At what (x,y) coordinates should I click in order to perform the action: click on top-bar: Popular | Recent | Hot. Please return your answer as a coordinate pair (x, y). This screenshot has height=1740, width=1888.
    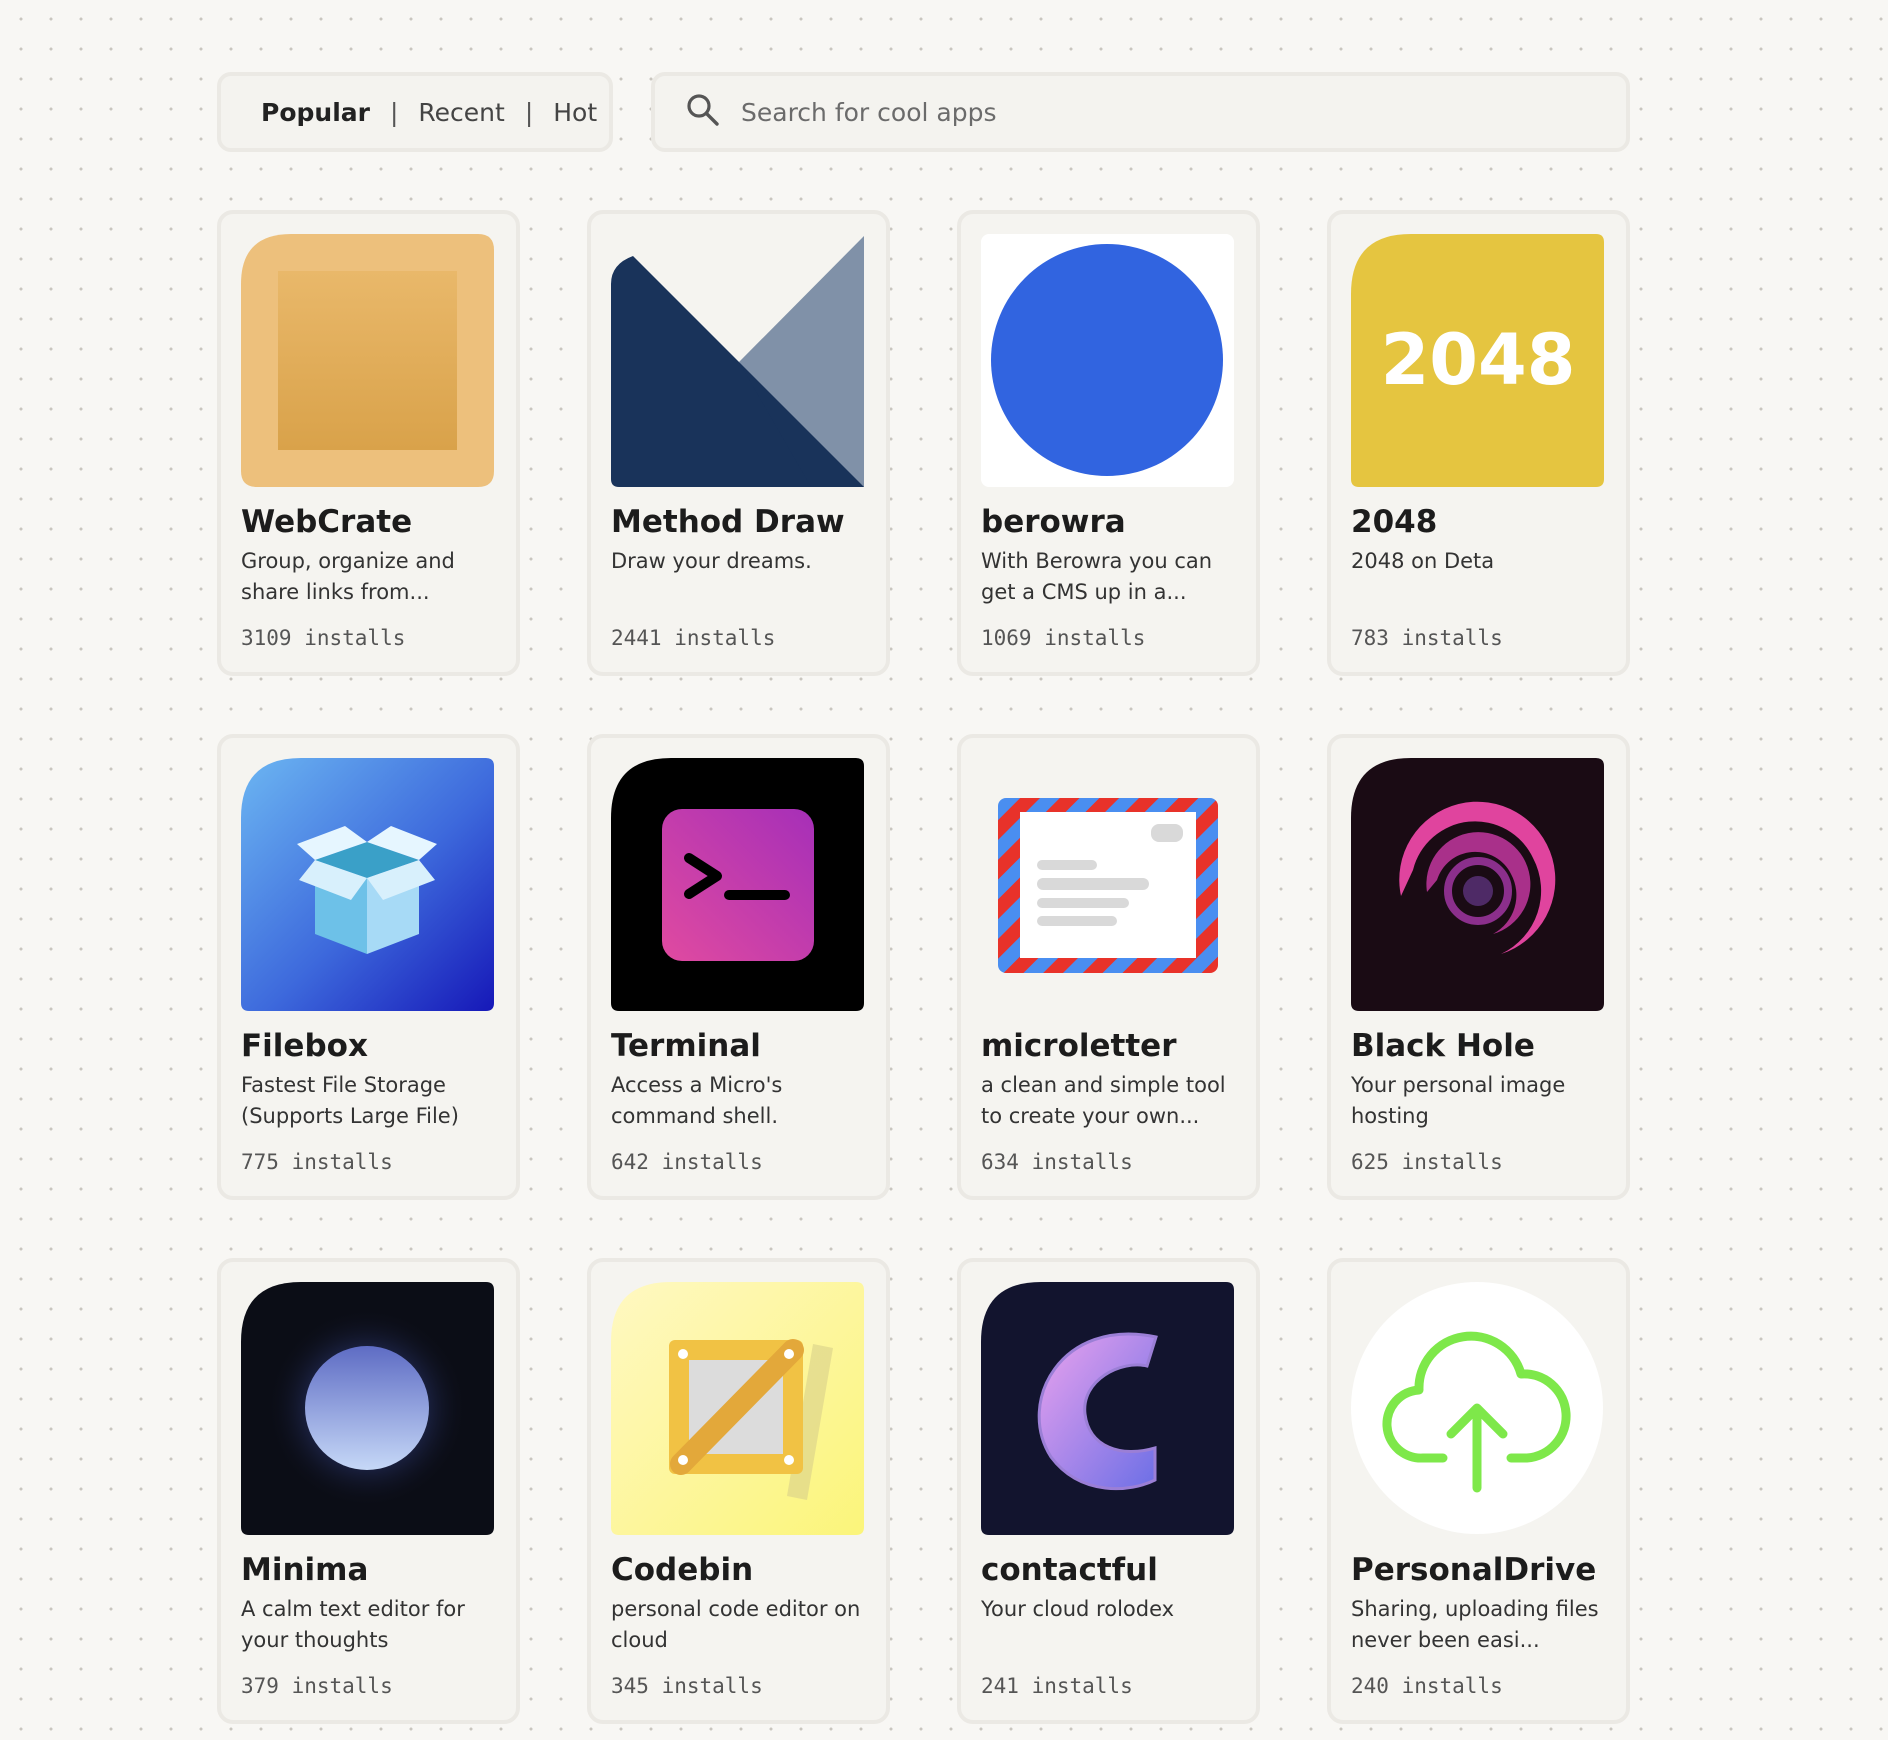
    Looking at the image, I should click on (923, 112).